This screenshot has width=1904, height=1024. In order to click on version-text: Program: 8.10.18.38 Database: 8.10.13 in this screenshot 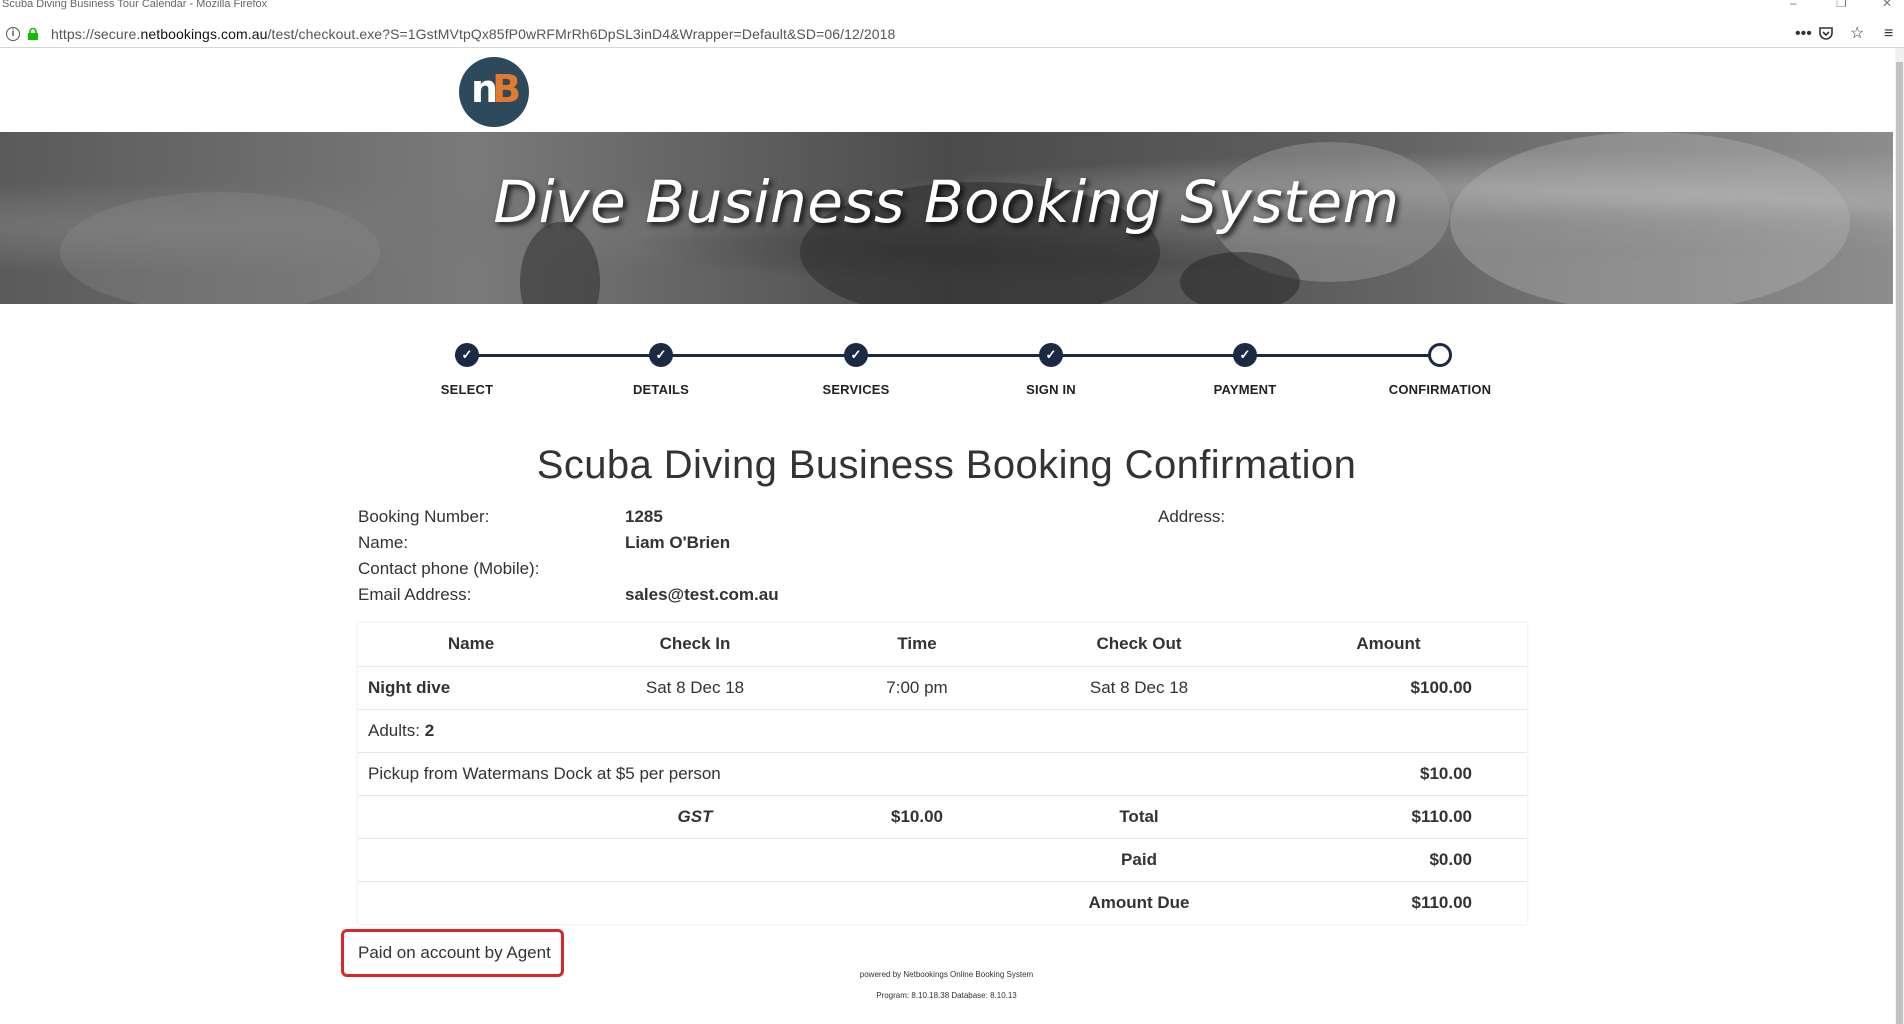, I will do `click(946, 995)`.